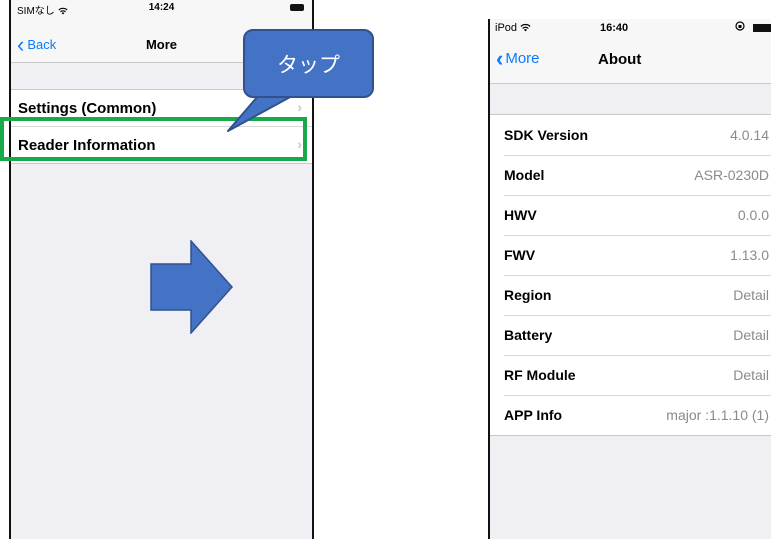 The image size is (771, 539). Describe the element at coordinates (630, 215) in the screenshot. I see `info-row-hwv: HWV 0.0.0` at that location.